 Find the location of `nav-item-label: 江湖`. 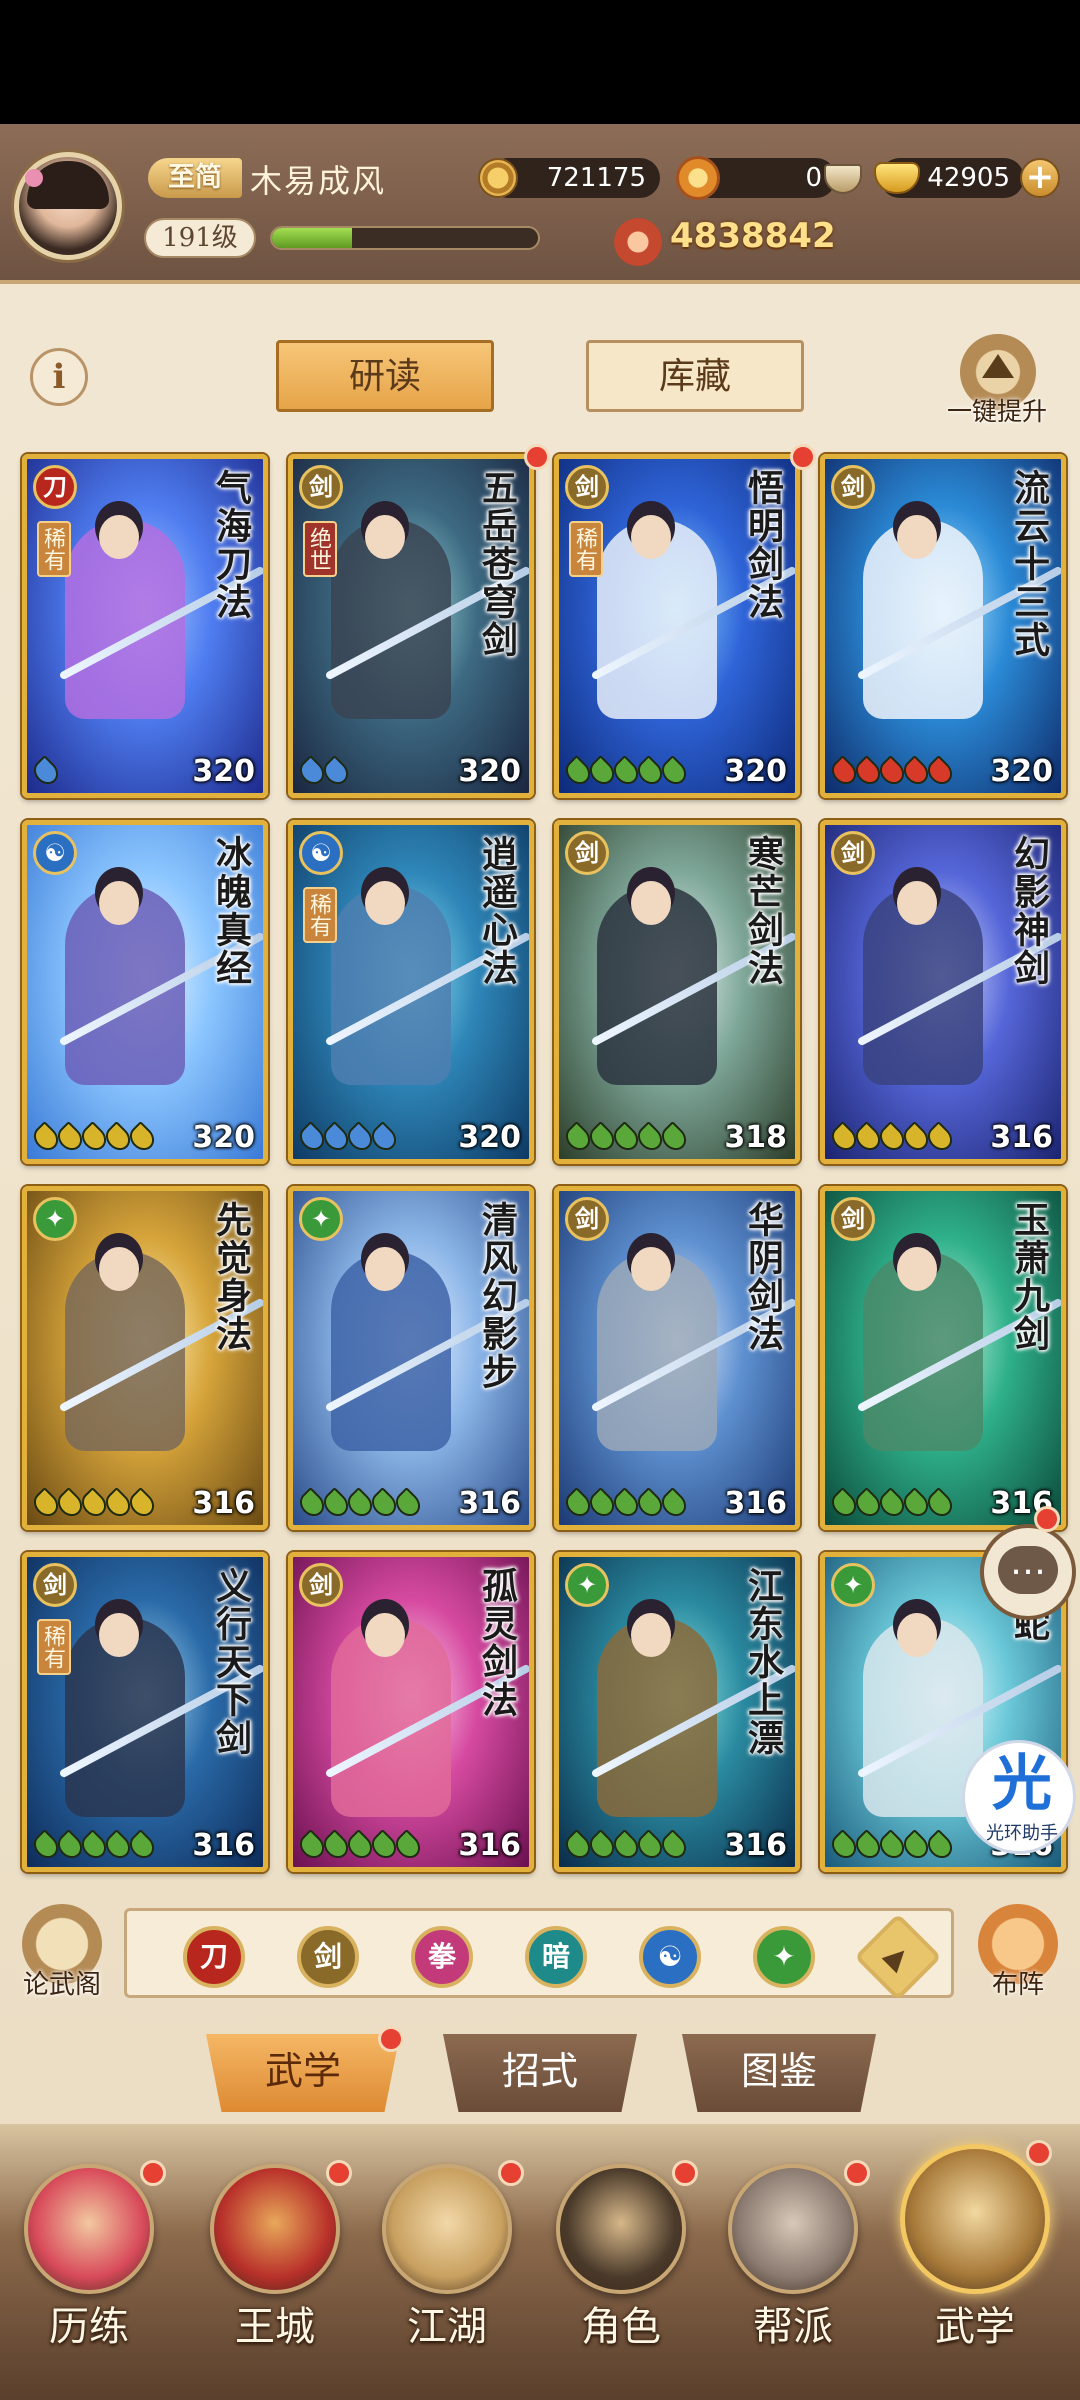

nav-item-label: 江湖 is located at coordinates (447, 2327).